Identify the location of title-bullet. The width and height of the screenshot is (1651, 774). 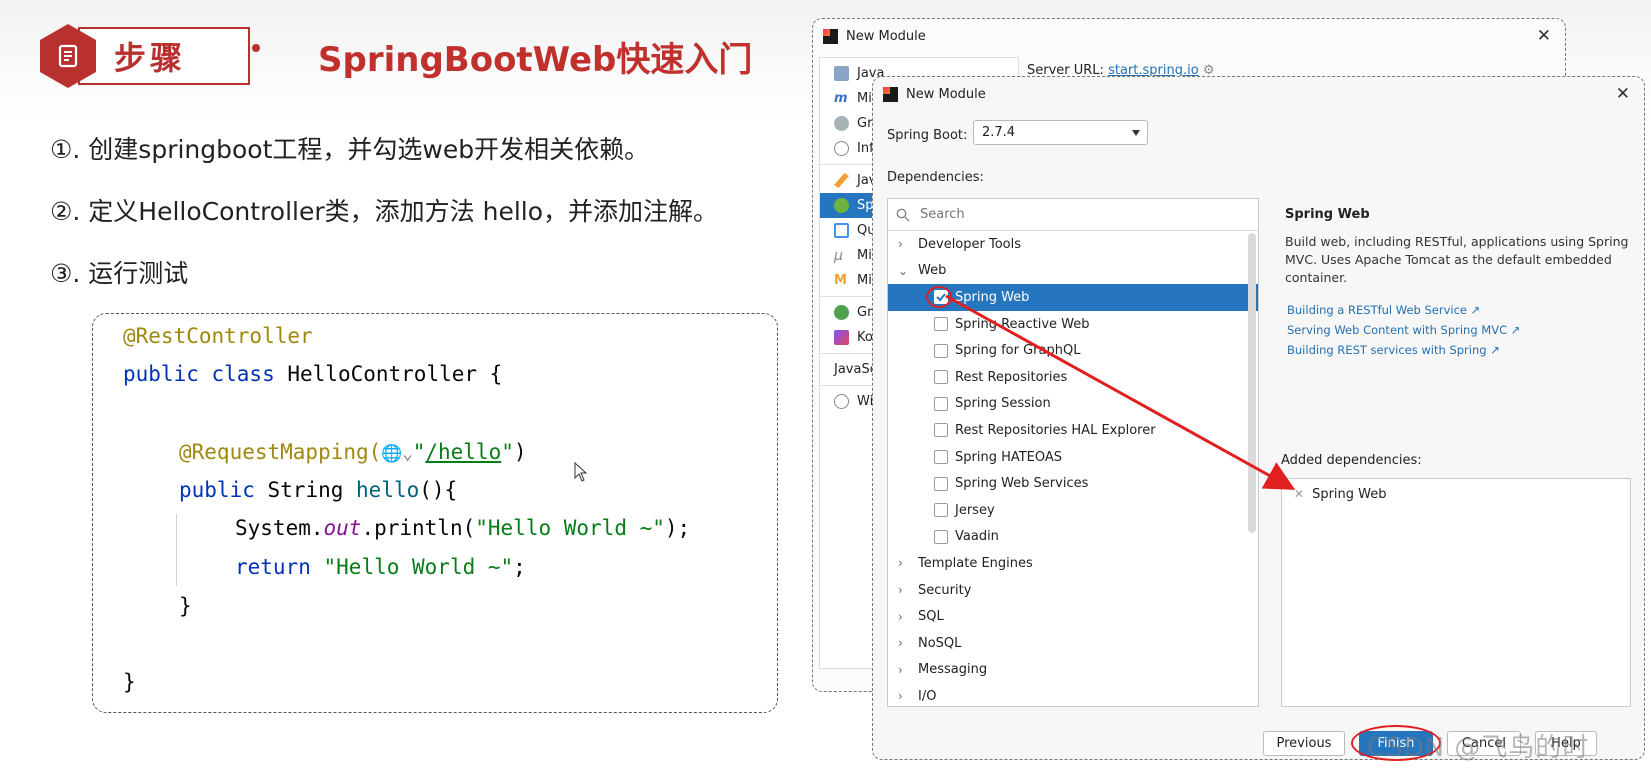
(256, 48).